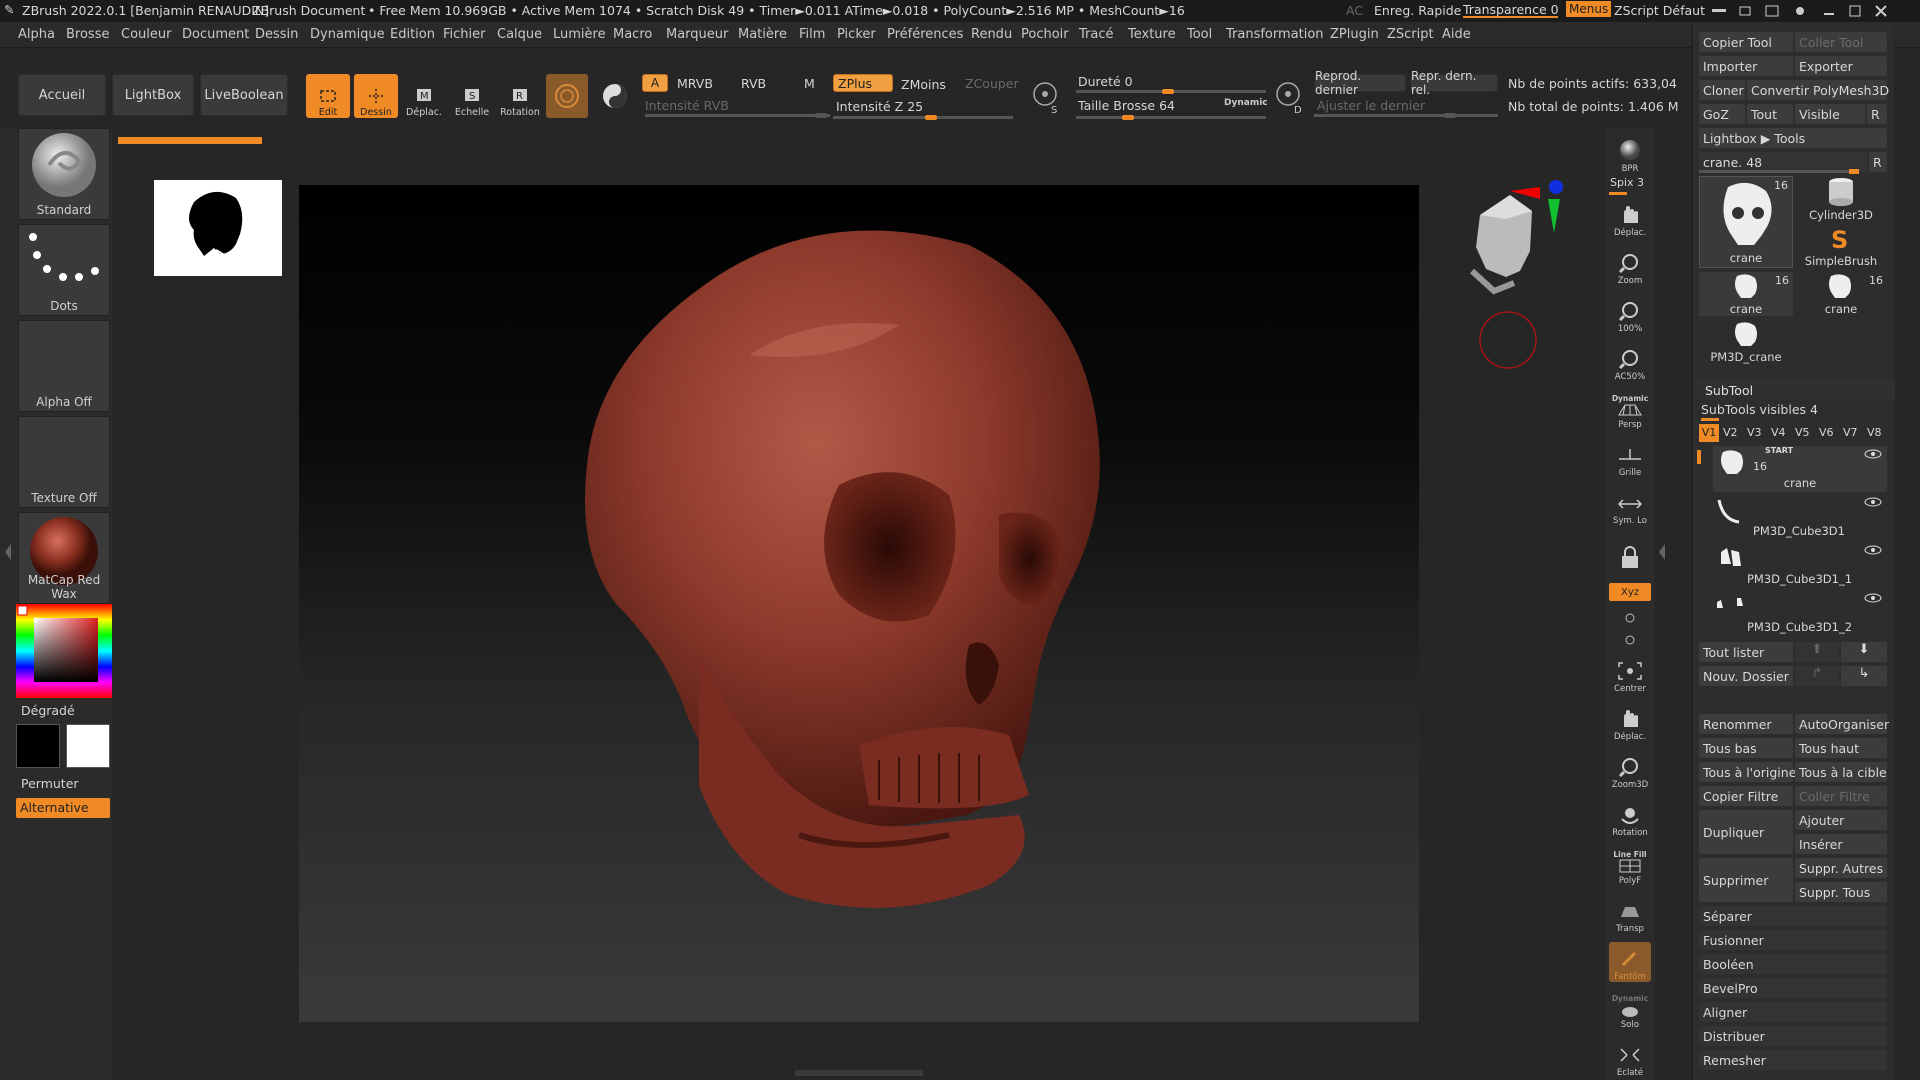 This screenshot has width=1920, height=1080. I want to click on home-button: Accueil, so click(62, 95).